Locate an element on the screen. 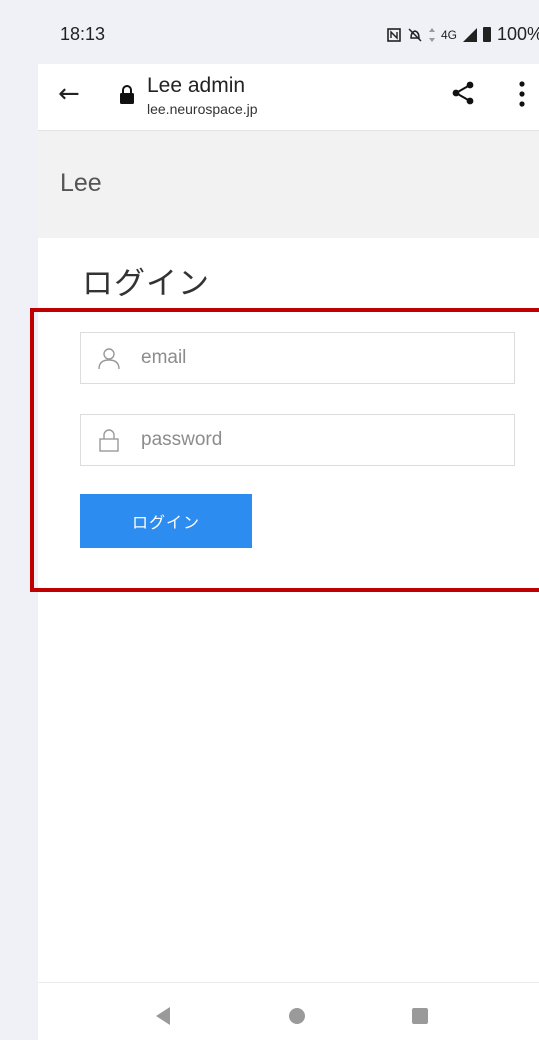 The width and height of the screenshot is (539, 1040). password-field is located at coordinates (297, 440).